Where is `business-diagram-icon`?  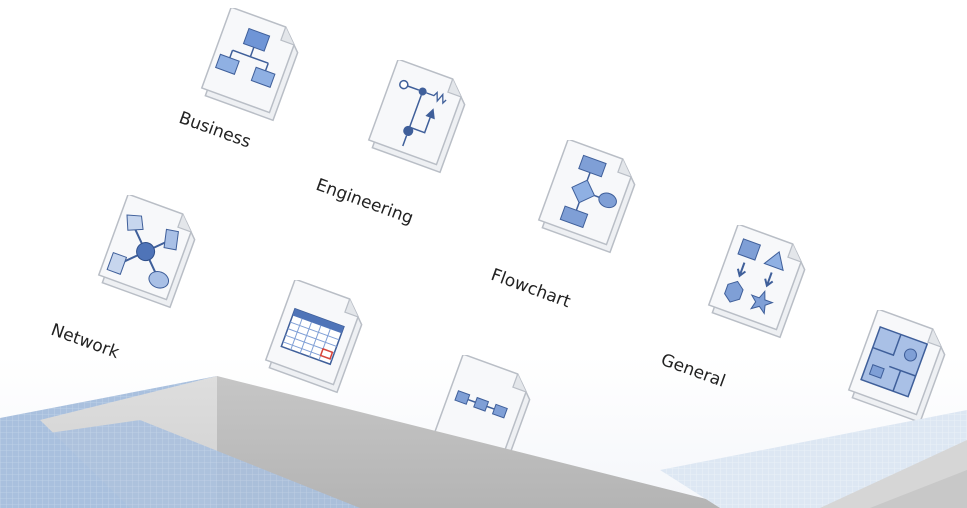
business-diagram-icon is located at coordinates (249, 65).